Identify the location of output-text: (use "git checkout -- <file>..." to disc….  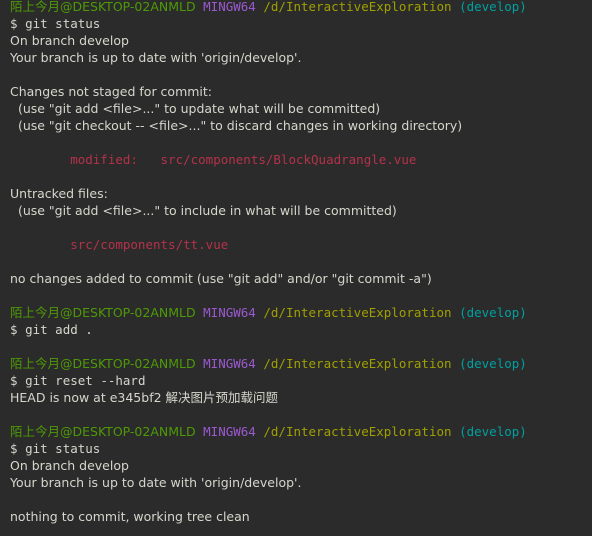
(236, 125).